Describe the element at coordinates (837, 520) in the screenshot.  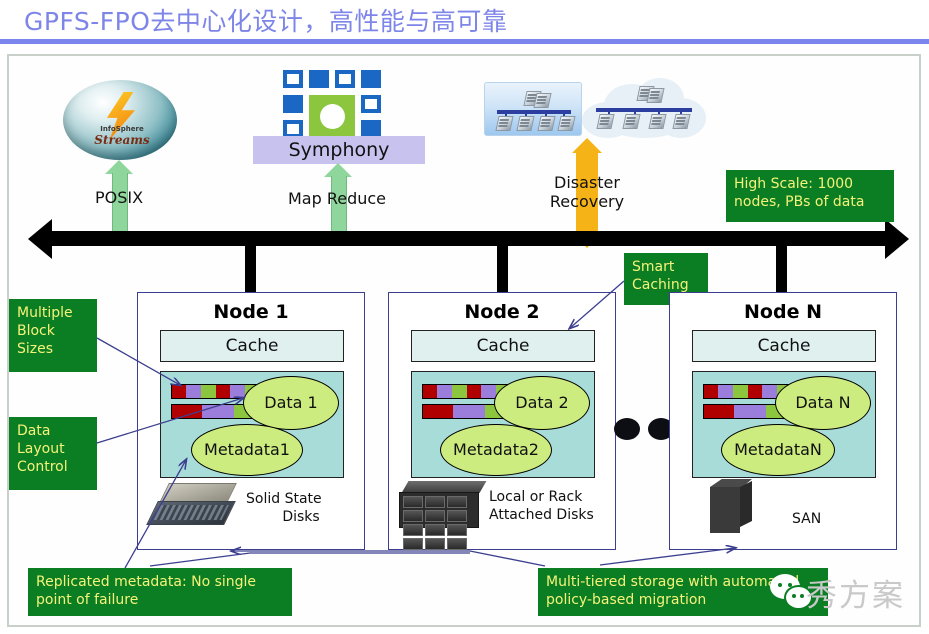
I see `node-n-disk-label: SAN` at that location.